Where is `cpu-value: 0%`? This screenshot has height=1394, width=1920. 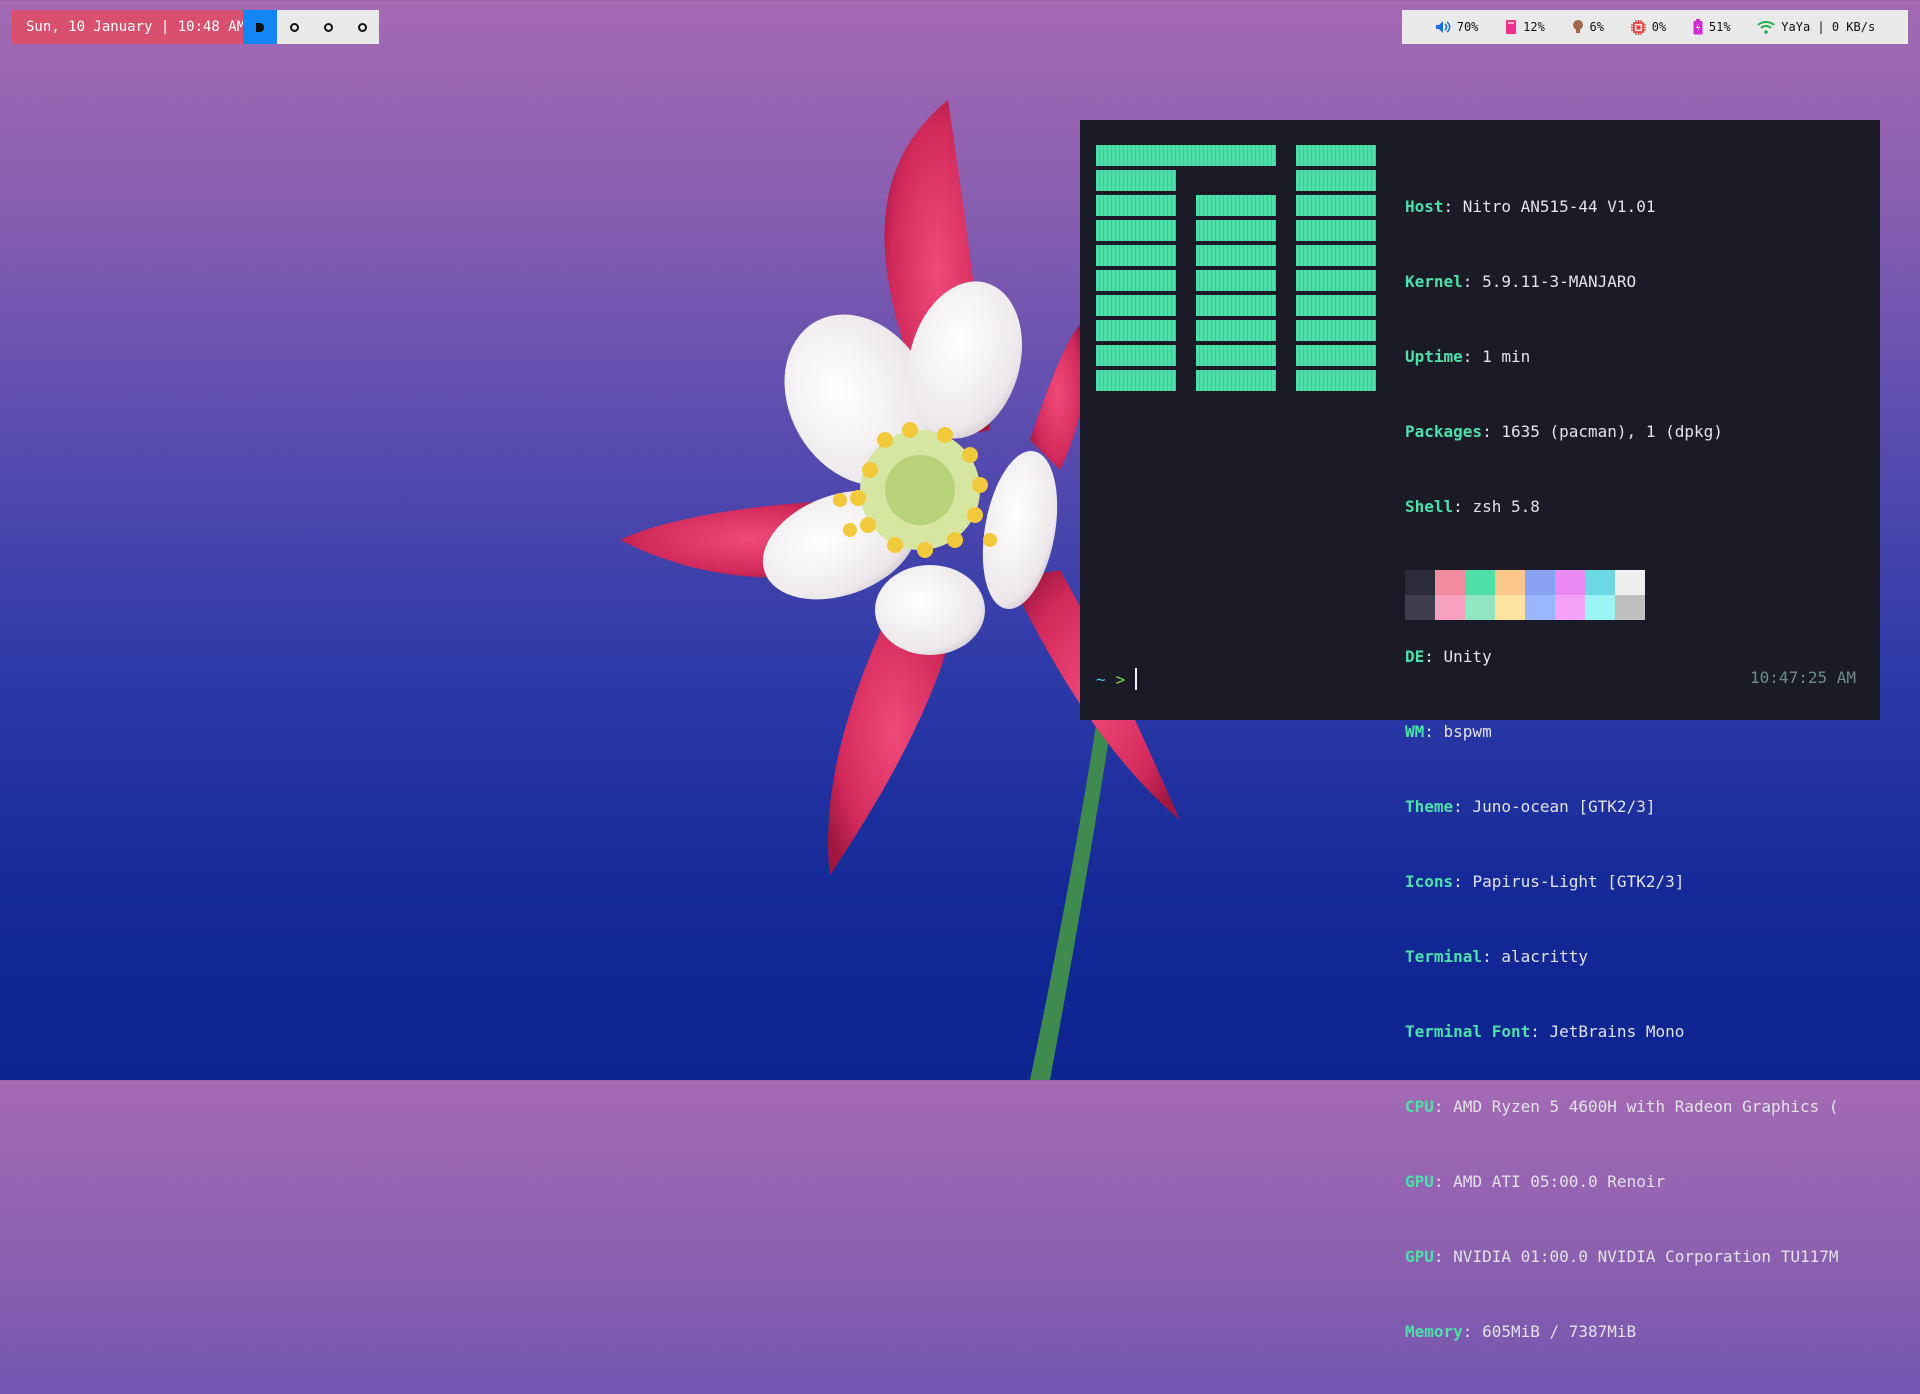 cpu-value: 0% is located at coordinates (1659, 27).